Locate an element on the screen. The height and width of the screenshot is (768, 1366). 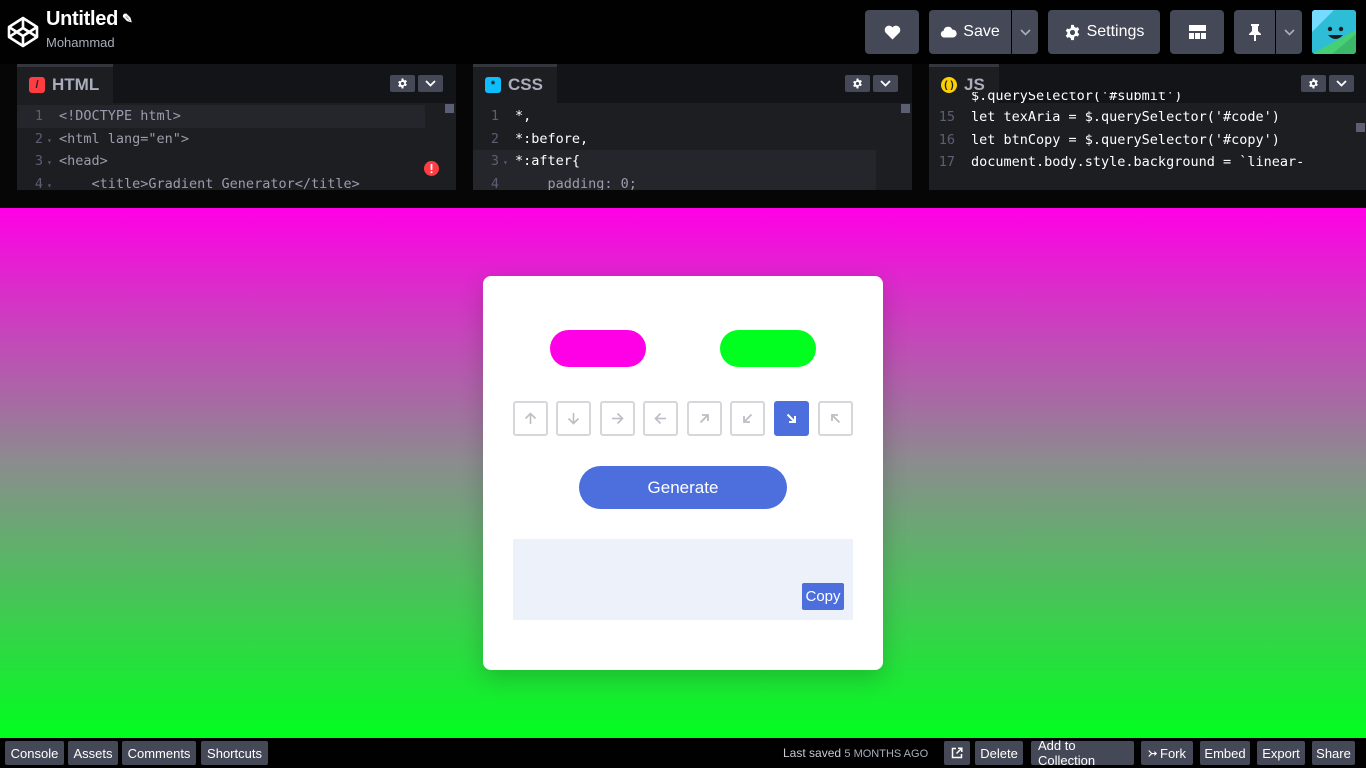
direction-up-right-button is located at coordinates (704, 418).